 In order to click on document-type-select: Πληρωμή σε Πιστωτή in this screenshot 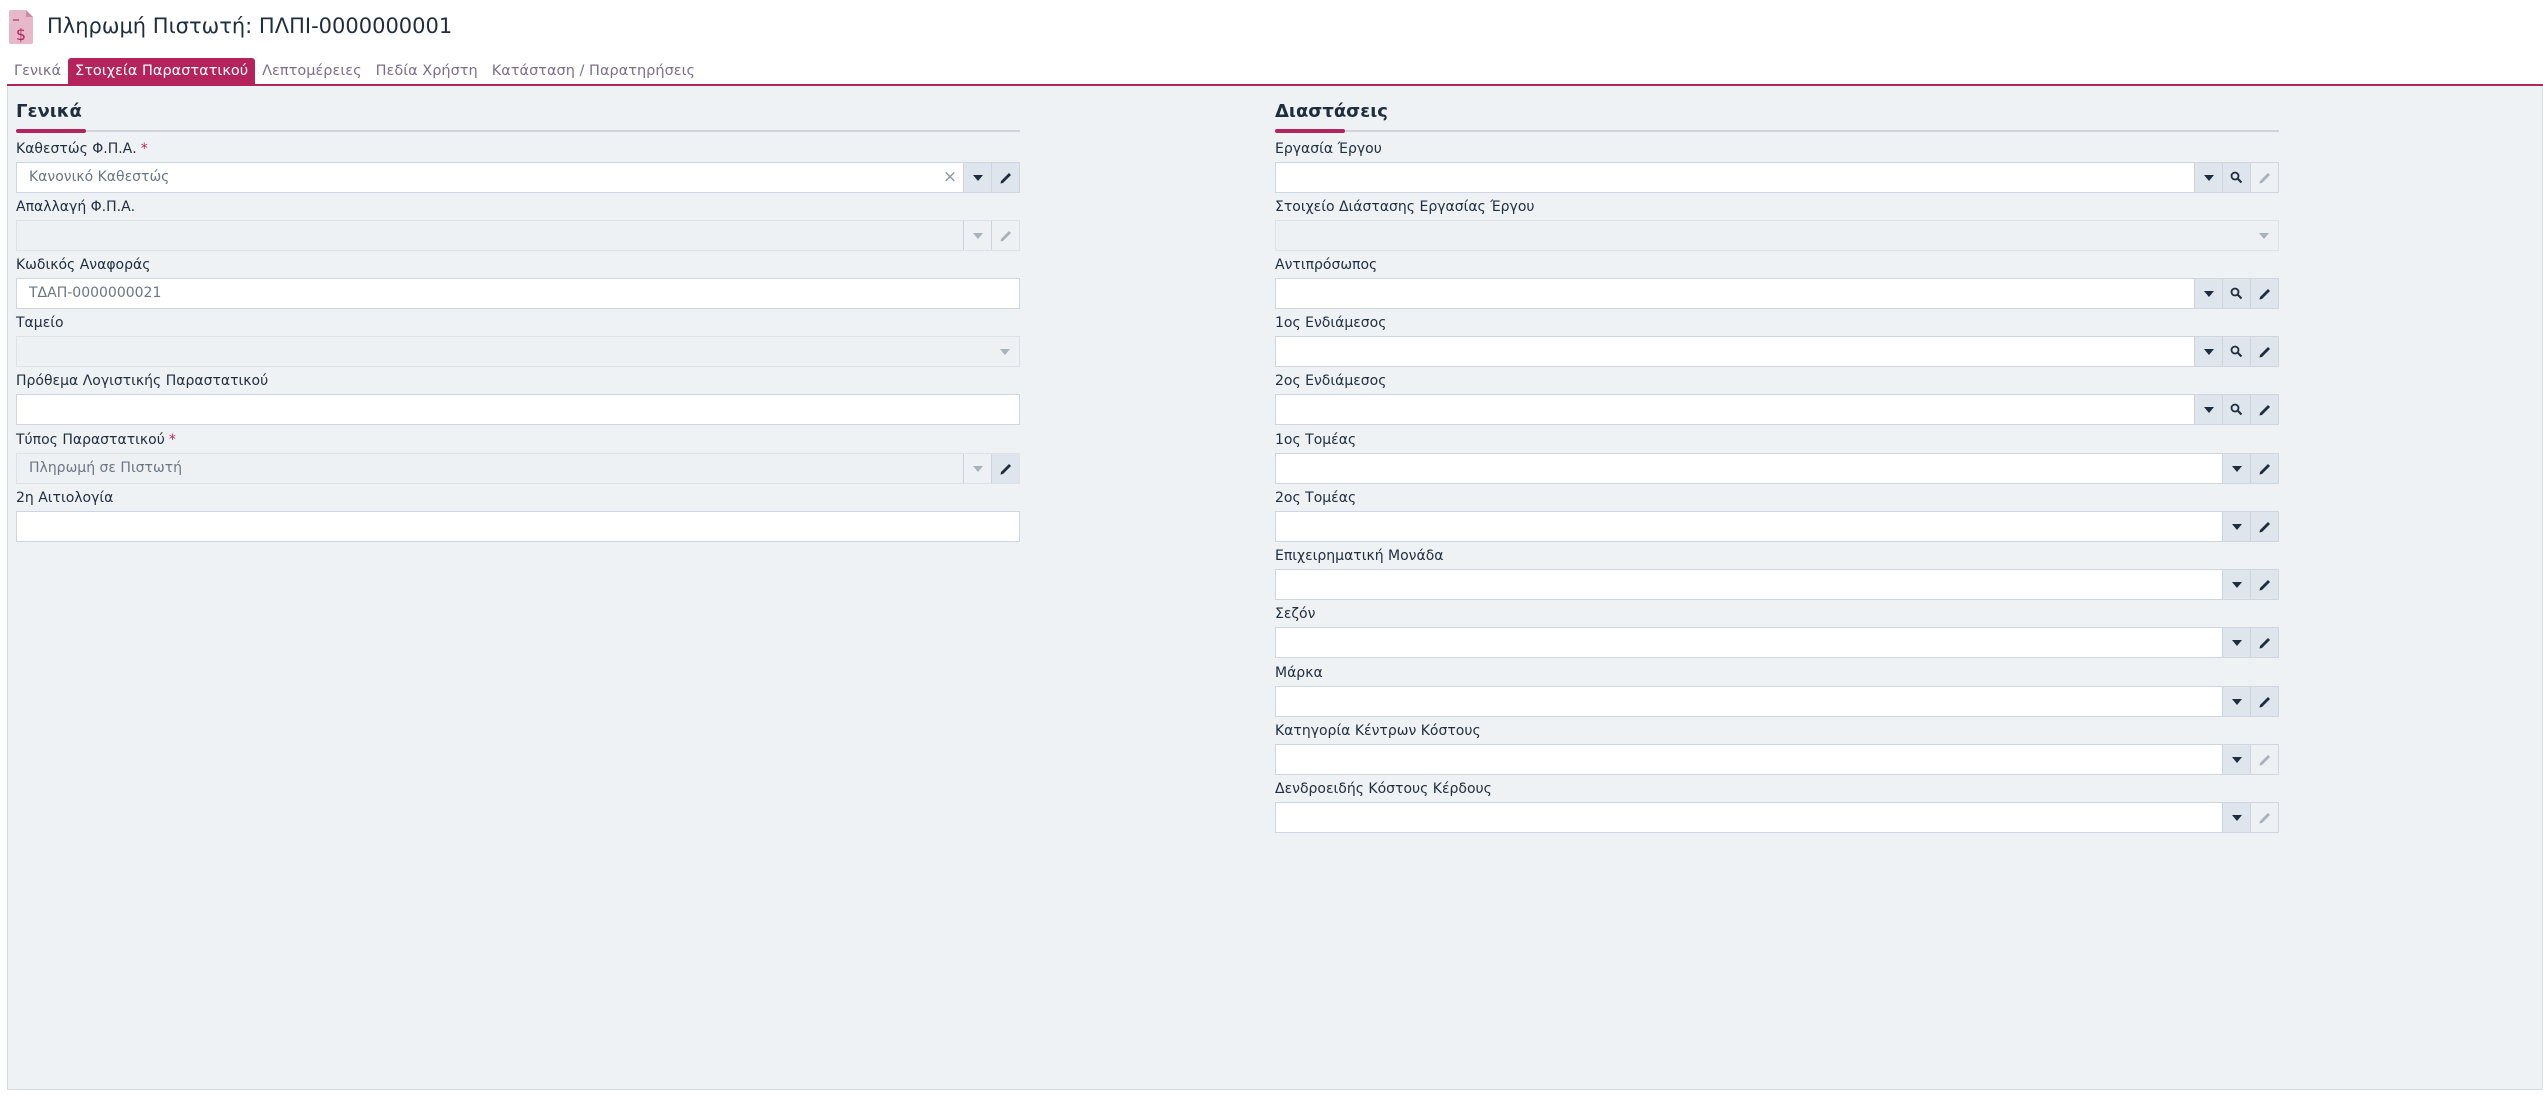, I will do `click(518, 468)`.